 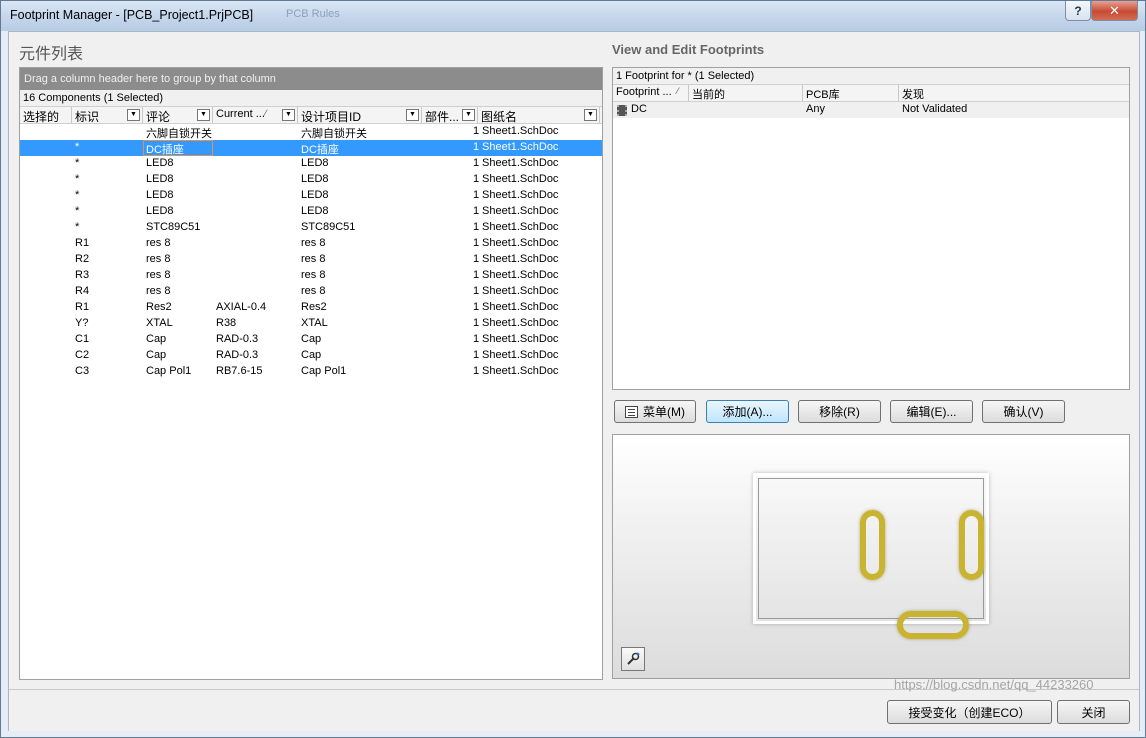 What do you see at coordinates (450, 115) in the screenshot?
I see `column-header-part-count: 部件... ▼` at bounding box center [450, 115].